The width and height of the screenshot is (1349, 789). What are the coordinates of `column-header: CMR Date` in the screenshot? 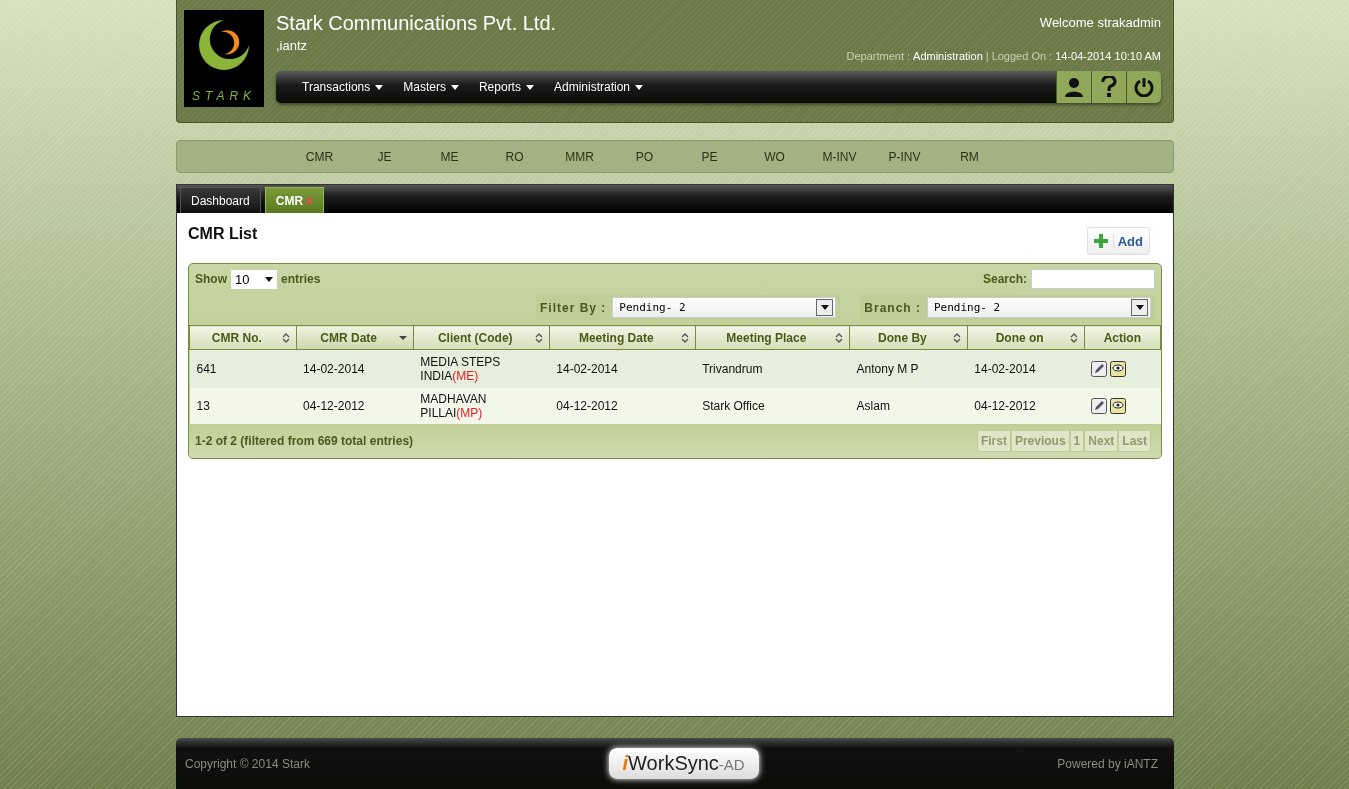 It's located at (355, 337).